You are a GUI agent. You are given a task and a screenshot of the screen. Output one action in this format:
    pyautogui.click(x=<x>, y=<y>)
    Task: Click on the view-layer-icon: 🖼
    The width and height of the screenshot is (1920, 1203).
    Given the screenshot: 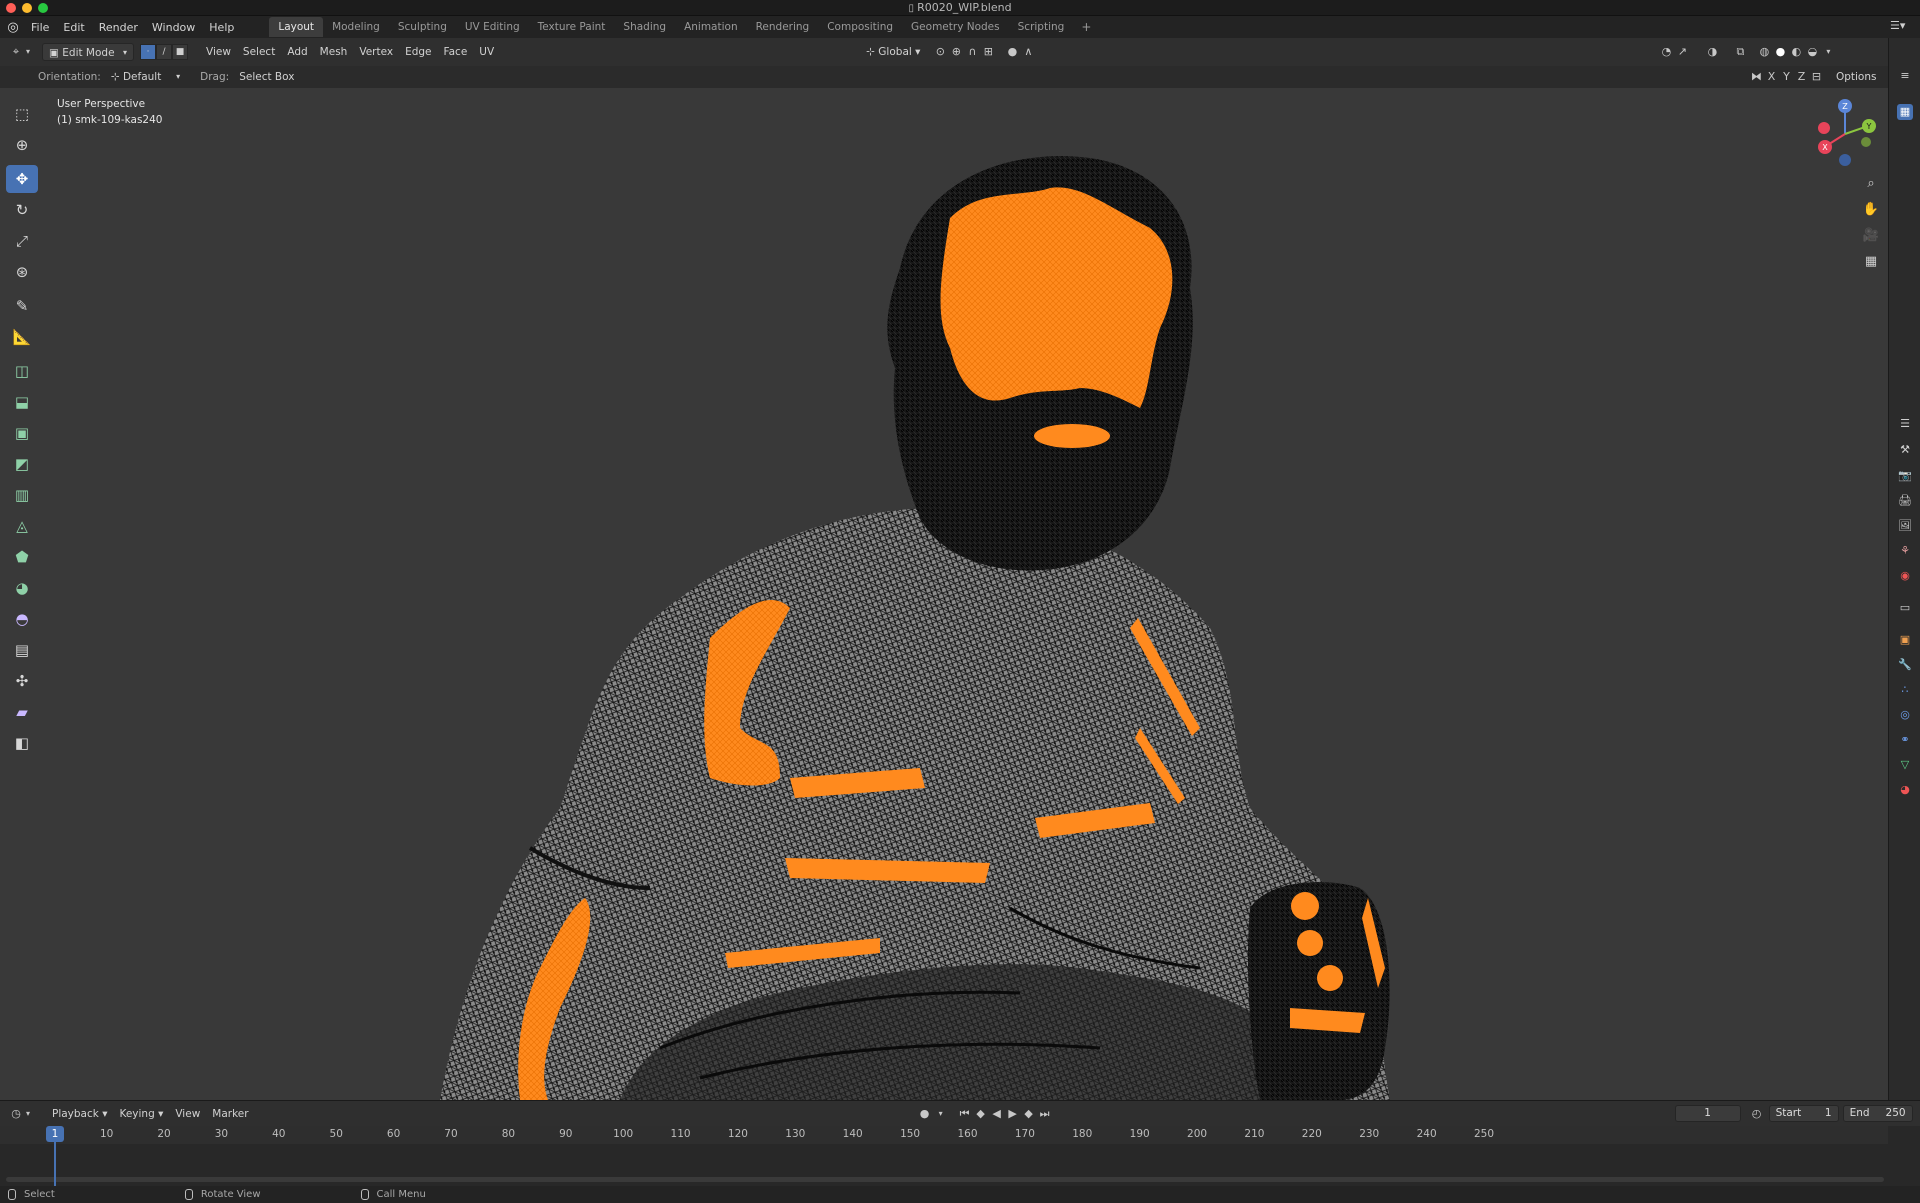 What is the action you would take?
    pyautogui.click(x=1905, y=526)
    